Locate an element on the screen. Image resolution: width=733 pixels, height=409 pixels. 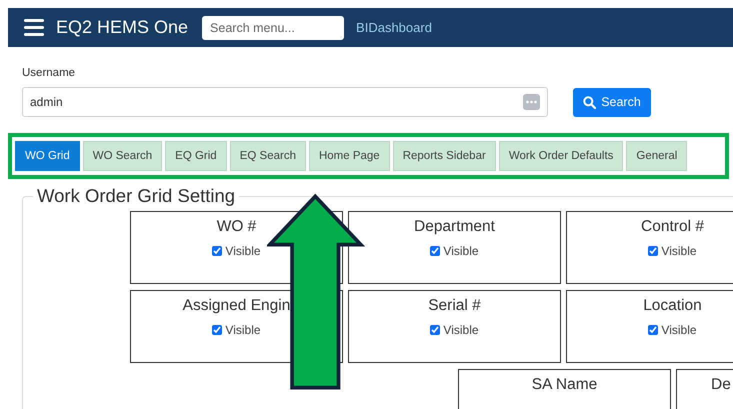
search-icon is located at coordinates (589, 102).